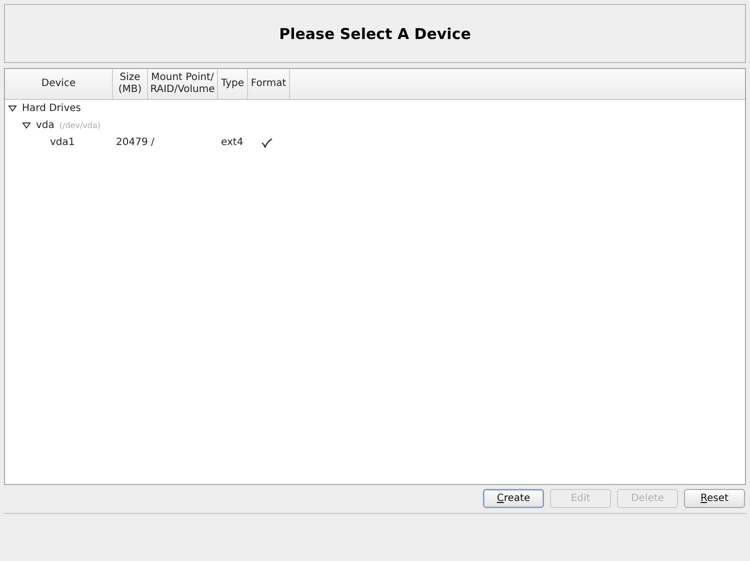  Describe the element at coordinates (233, 84) in the screenshot. I see `column-header: Type` at that location.